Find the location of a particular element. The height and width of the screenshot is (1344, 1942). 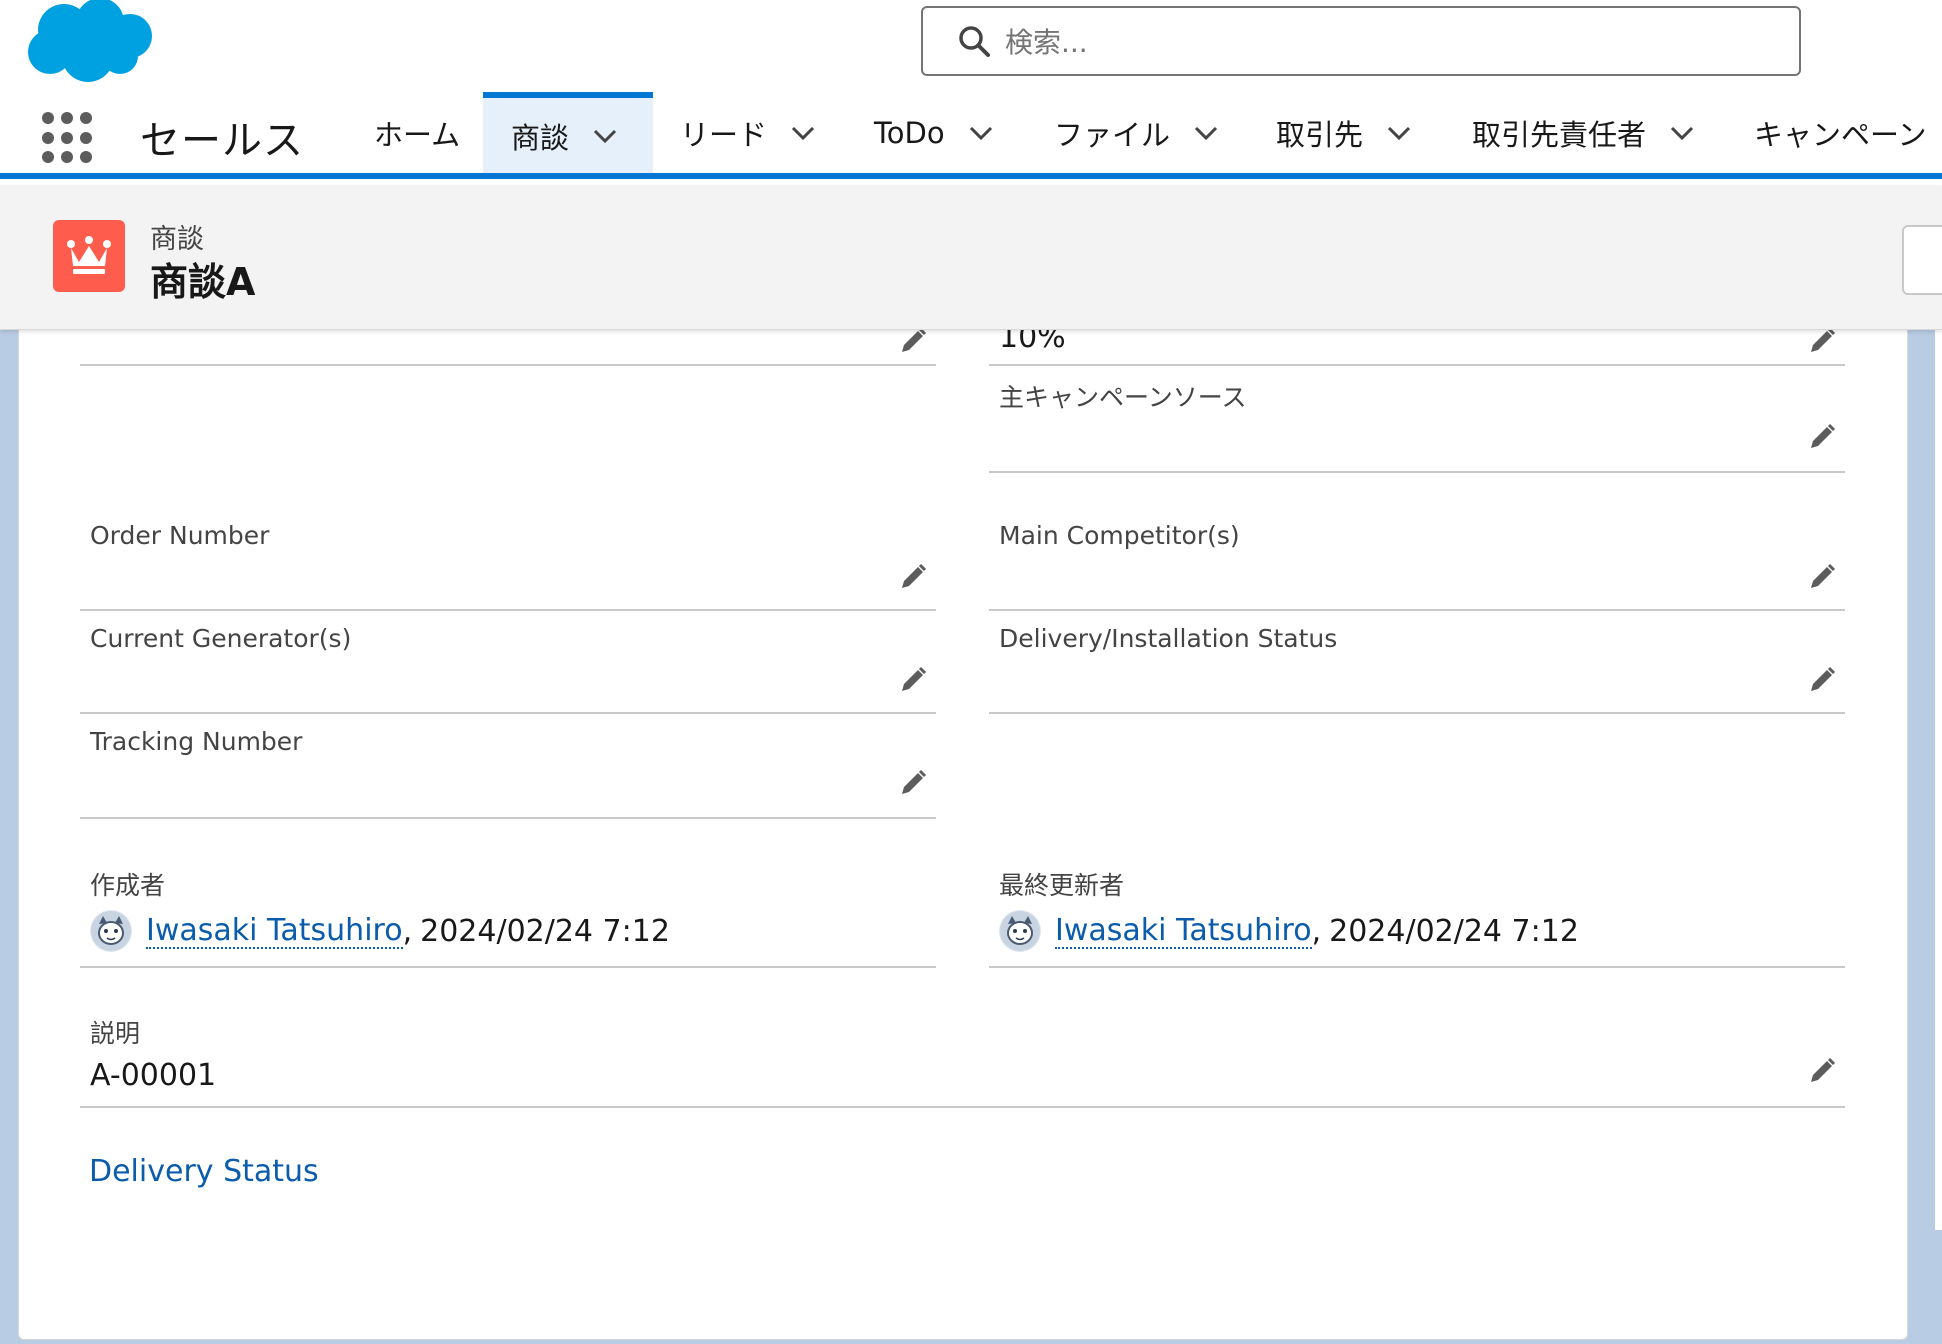

field-label: 作成者 is located at coordinates (128, 885).